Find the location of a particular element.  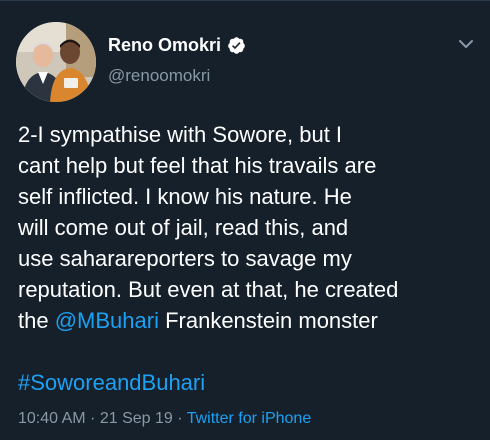

hashtag-link: #SoworeandBuhari is located at coordinates (111, 383).